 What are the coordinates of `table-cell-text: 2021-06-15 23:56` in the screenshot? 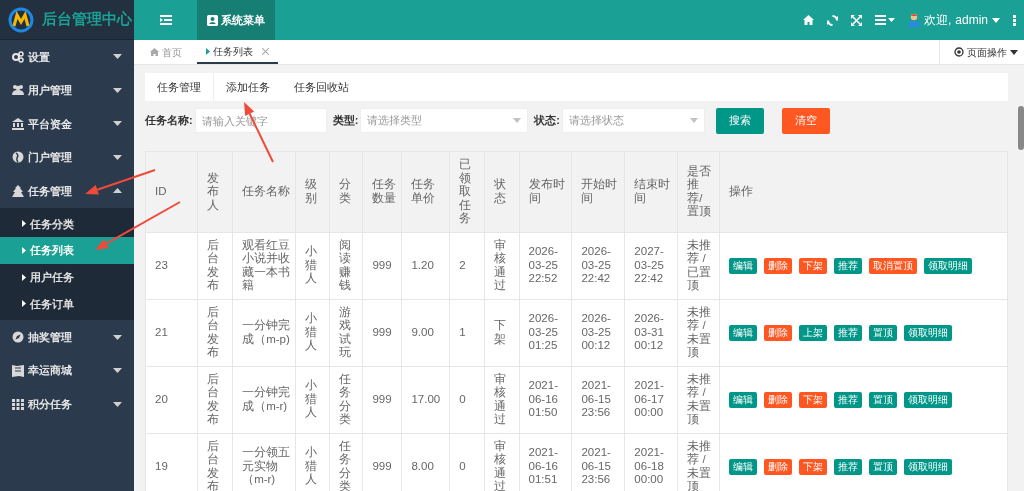 It's located at (596, 399).